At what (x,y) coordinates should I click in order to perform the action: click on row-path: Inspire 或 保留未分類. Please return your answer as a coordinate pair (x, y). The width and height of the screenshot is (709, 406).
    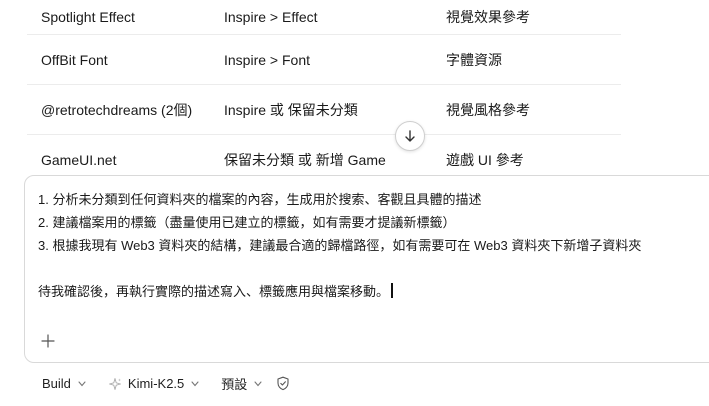
    Looking at the image, I should click on (291, 109).